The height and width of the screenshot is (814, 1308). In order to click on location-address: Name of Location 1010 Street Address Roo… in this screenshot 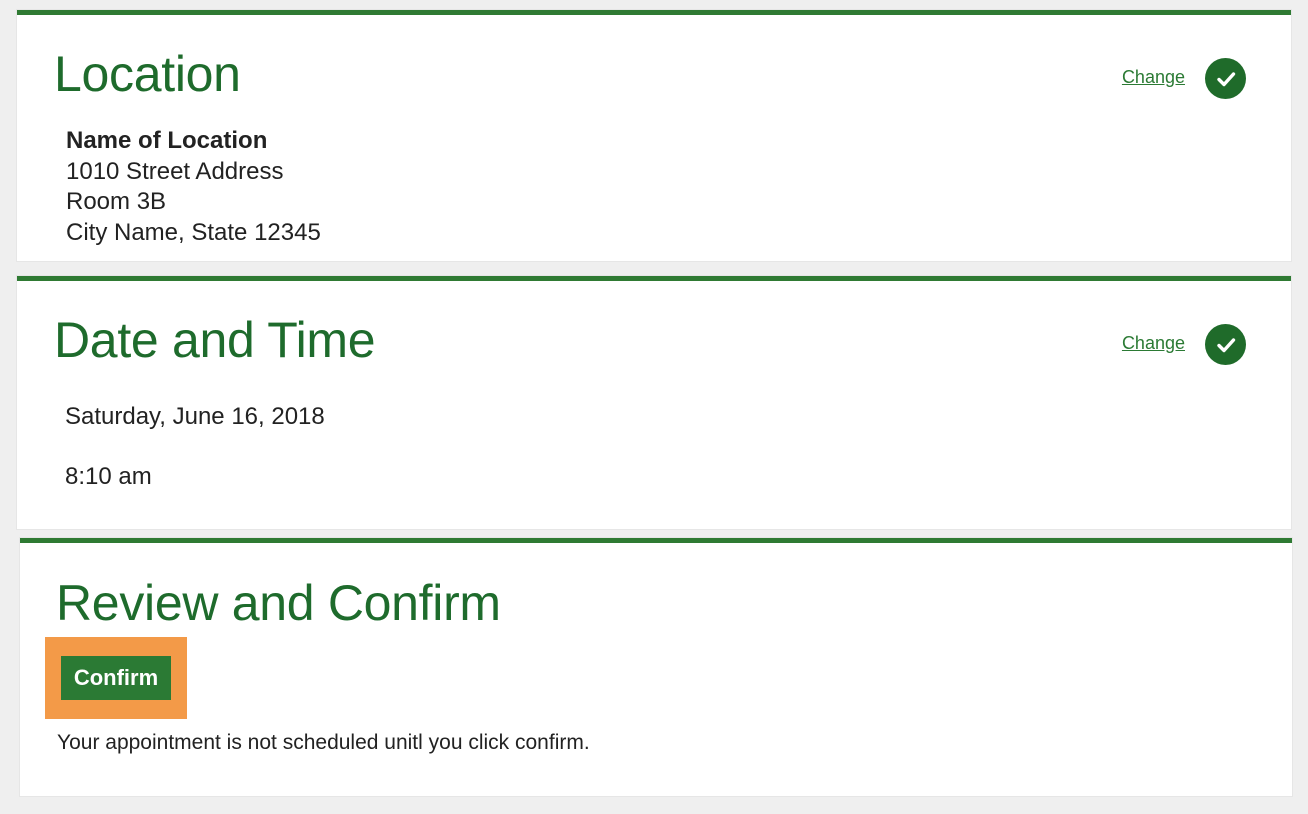, I will do `click(193, 187)`.